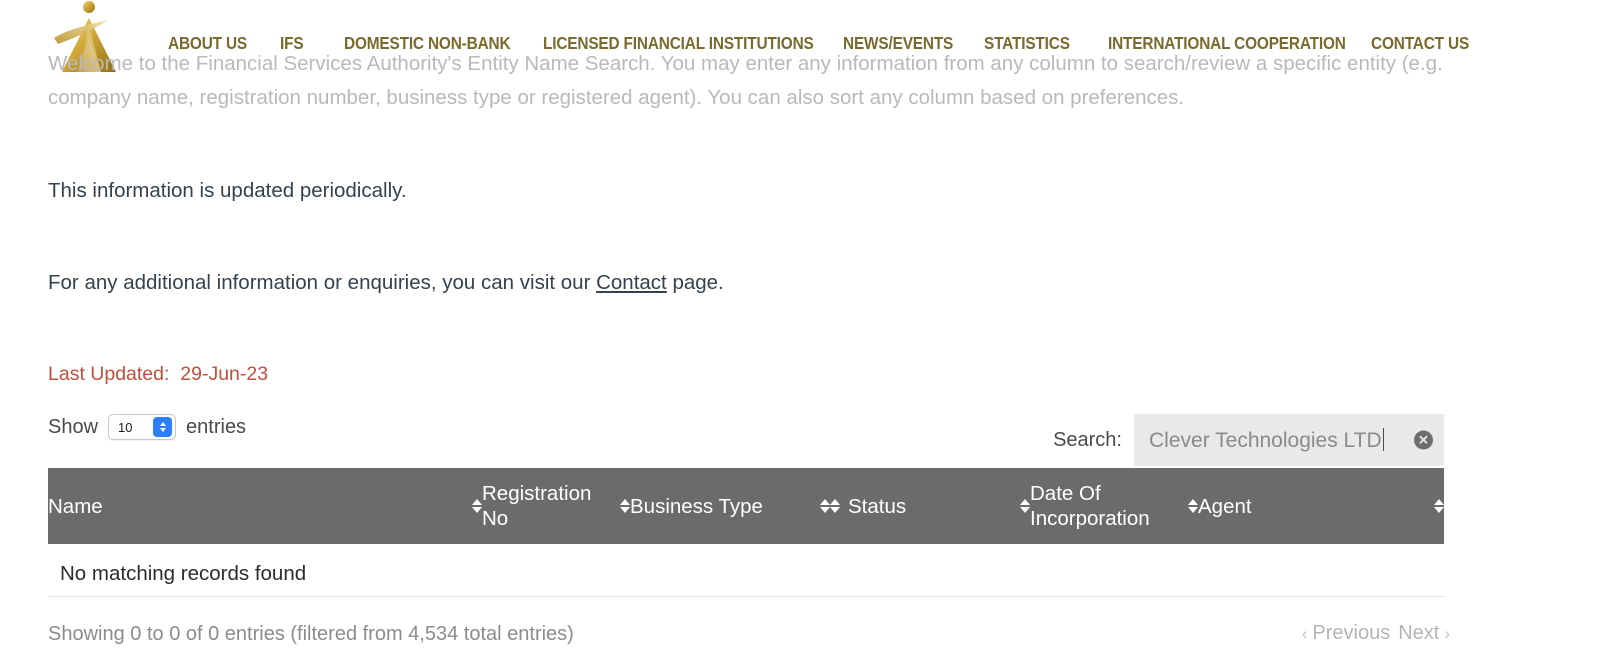 The image size is (1600, 672). I want to click on column-header-status: Status, so click(930, 506).